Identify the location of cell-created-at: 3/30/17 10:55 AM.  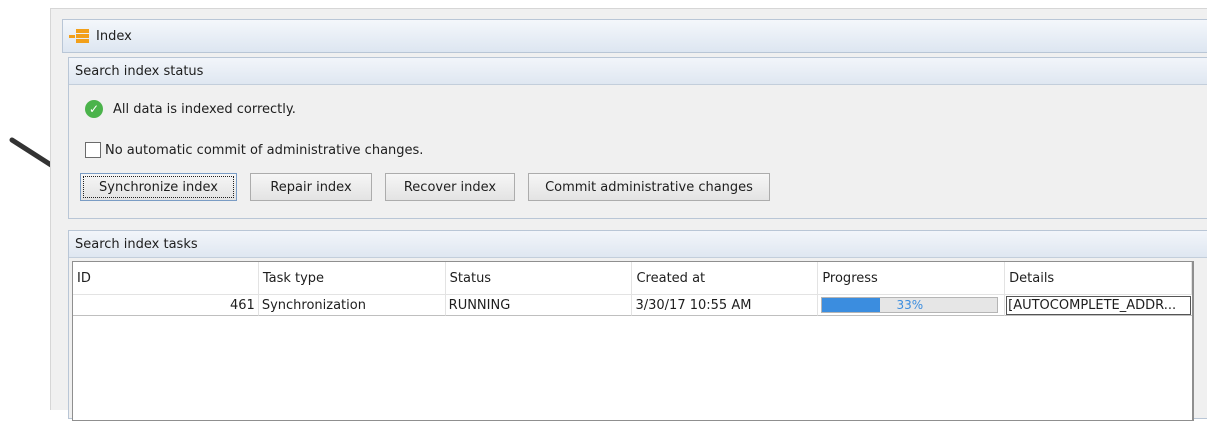
(725, 305).